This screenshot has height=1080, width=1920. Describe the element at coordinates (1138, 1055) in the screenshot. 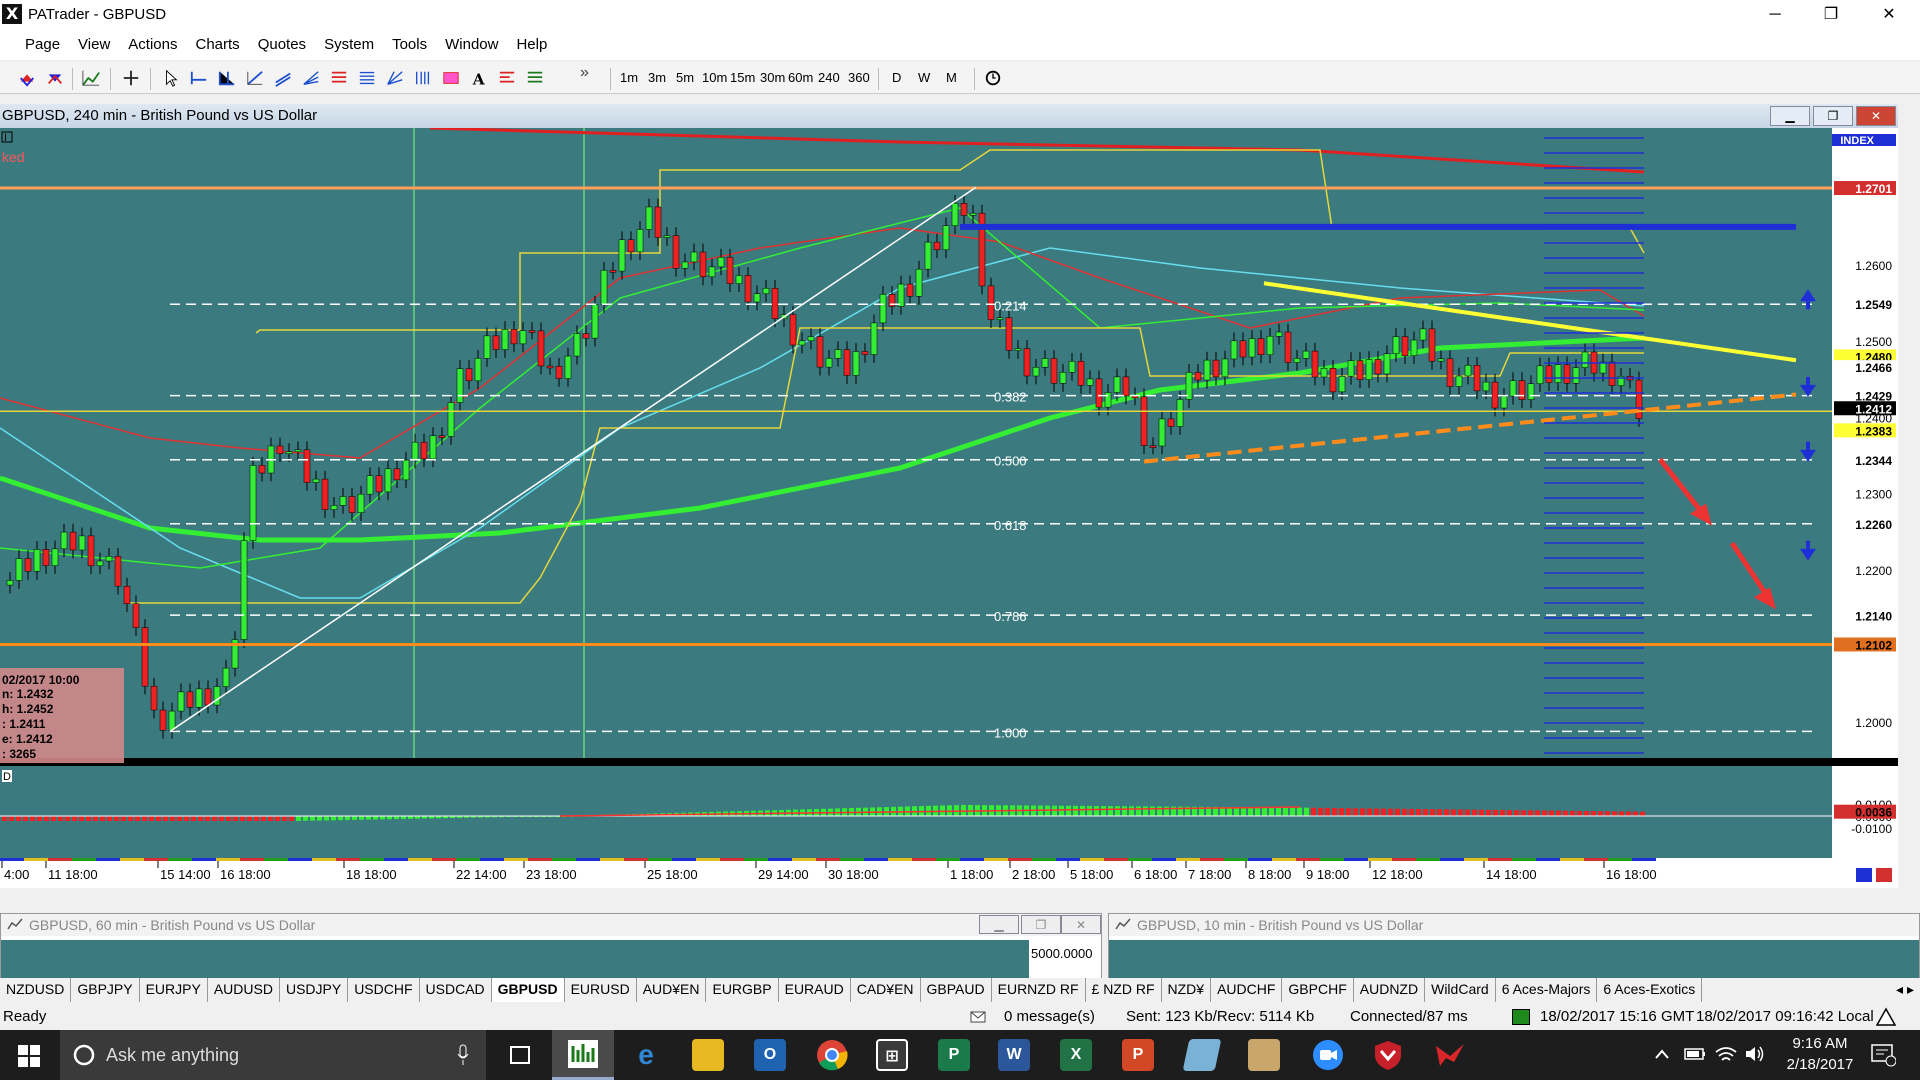

I see `powerpoint-icon: P` at that location.